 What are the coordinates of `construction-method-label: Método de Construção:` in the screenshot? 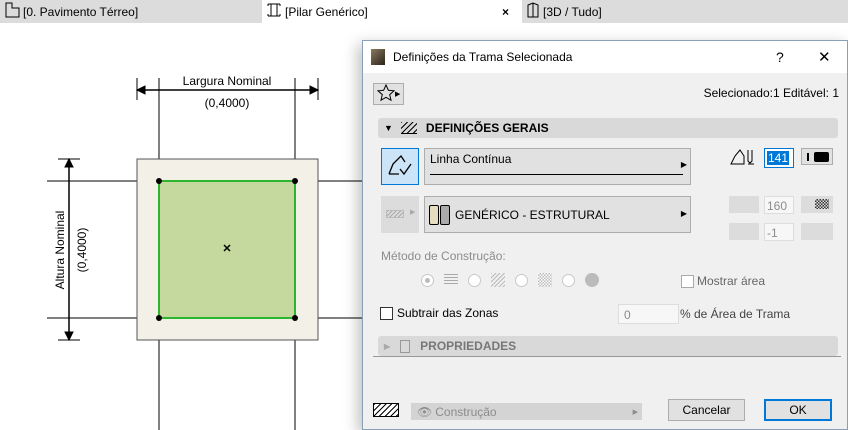 It's located at (443, 256).